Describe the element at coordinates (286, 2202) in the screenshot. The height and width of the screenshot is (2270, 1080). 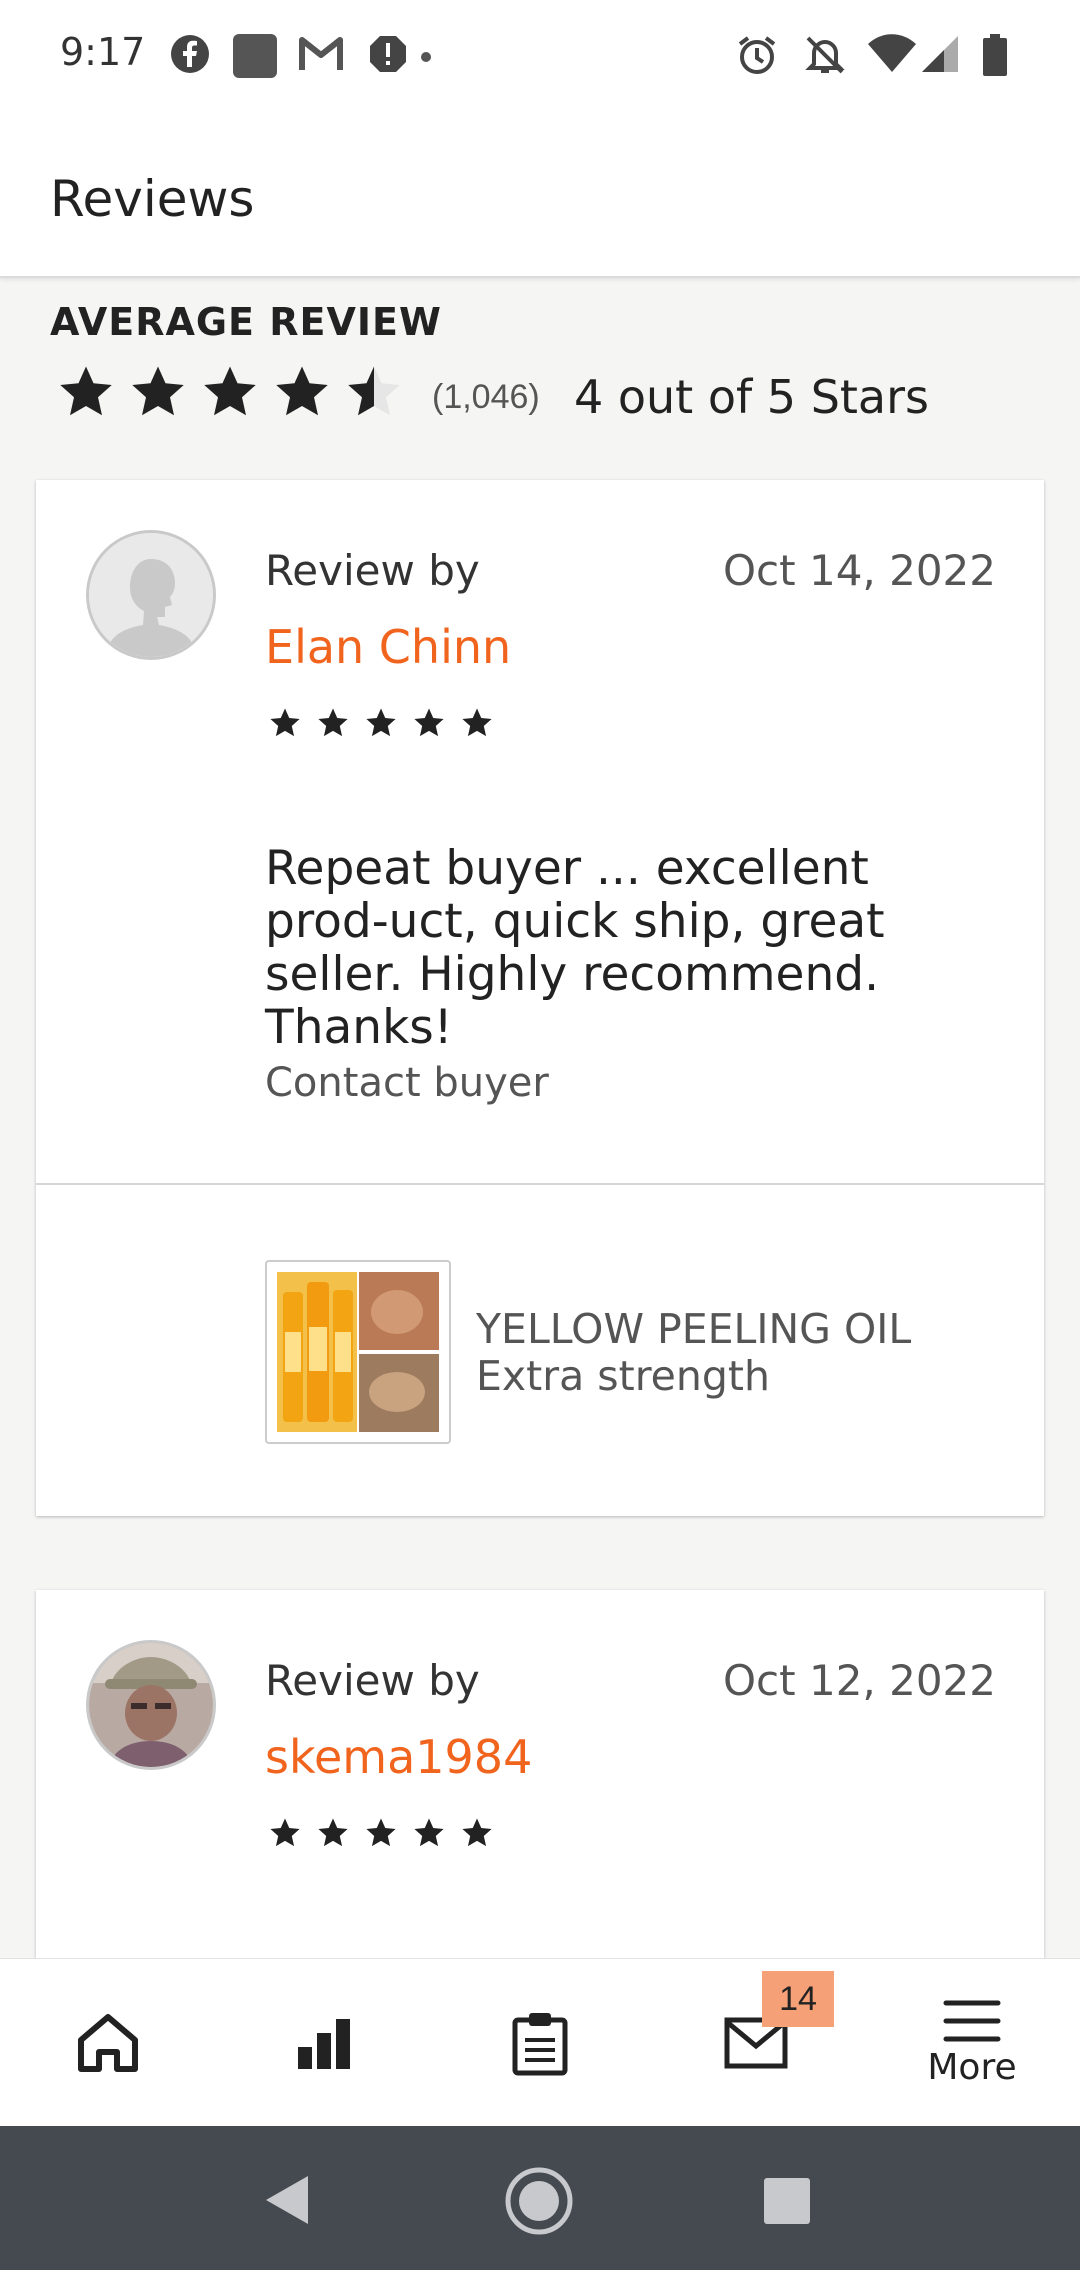
I see `back-icon` at that location.